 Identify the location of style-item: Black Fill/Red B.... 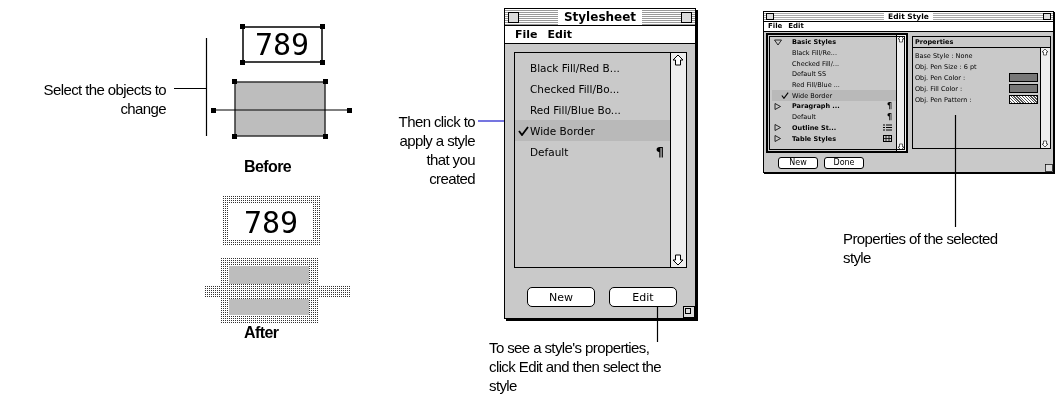
(592, 67).